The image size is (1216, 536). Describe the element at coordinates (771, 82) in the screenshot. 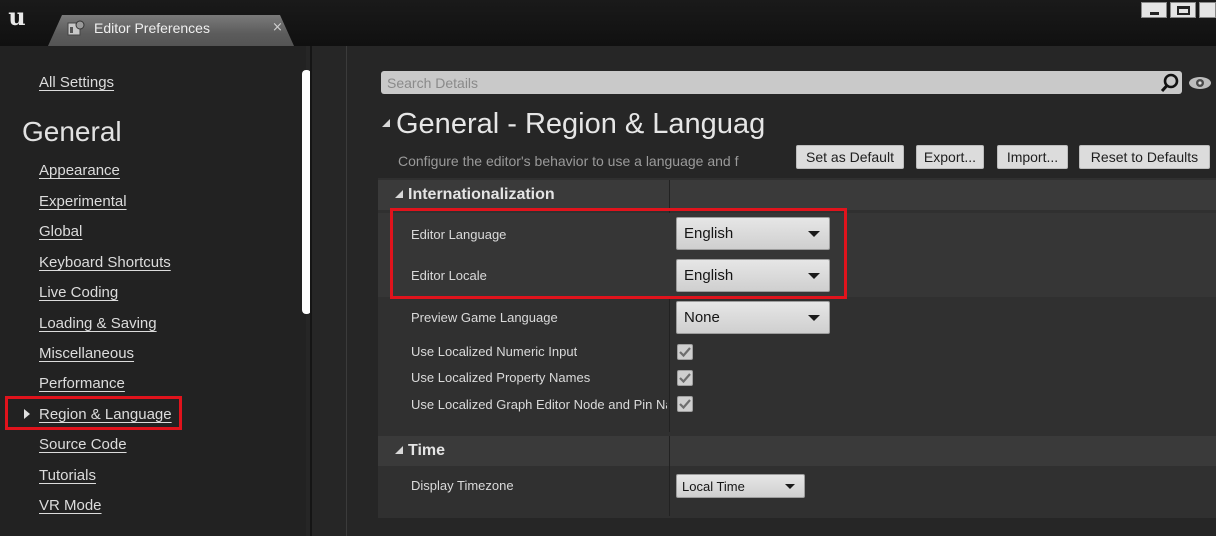

I see `search-input` at that location.